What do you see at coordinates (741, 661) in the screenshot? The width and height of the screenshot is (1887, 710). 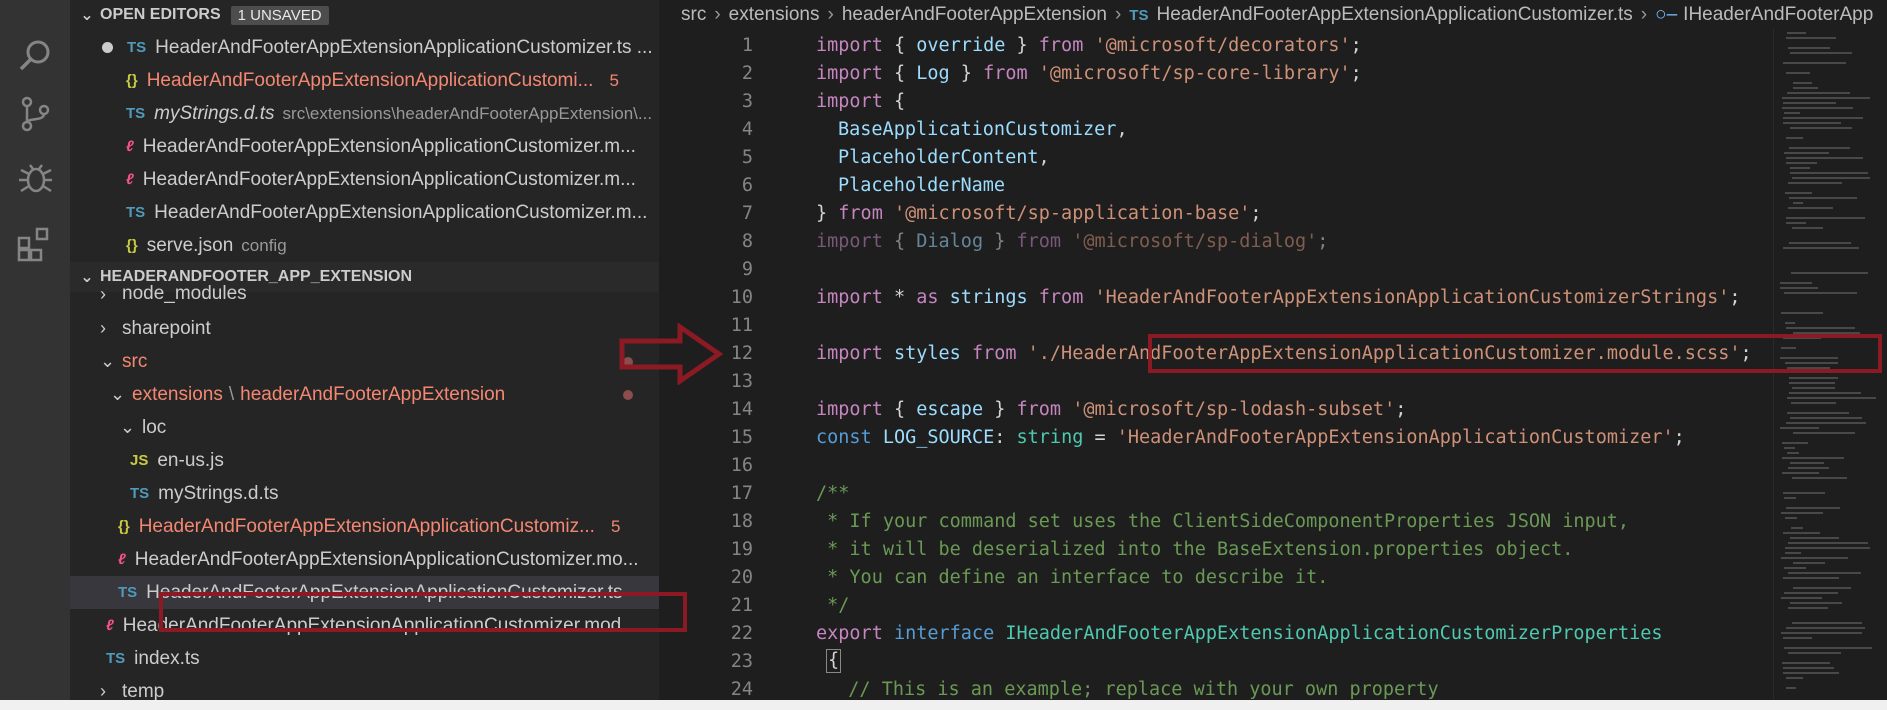 I see `line-number: 23` at bounding box center [741, 661].